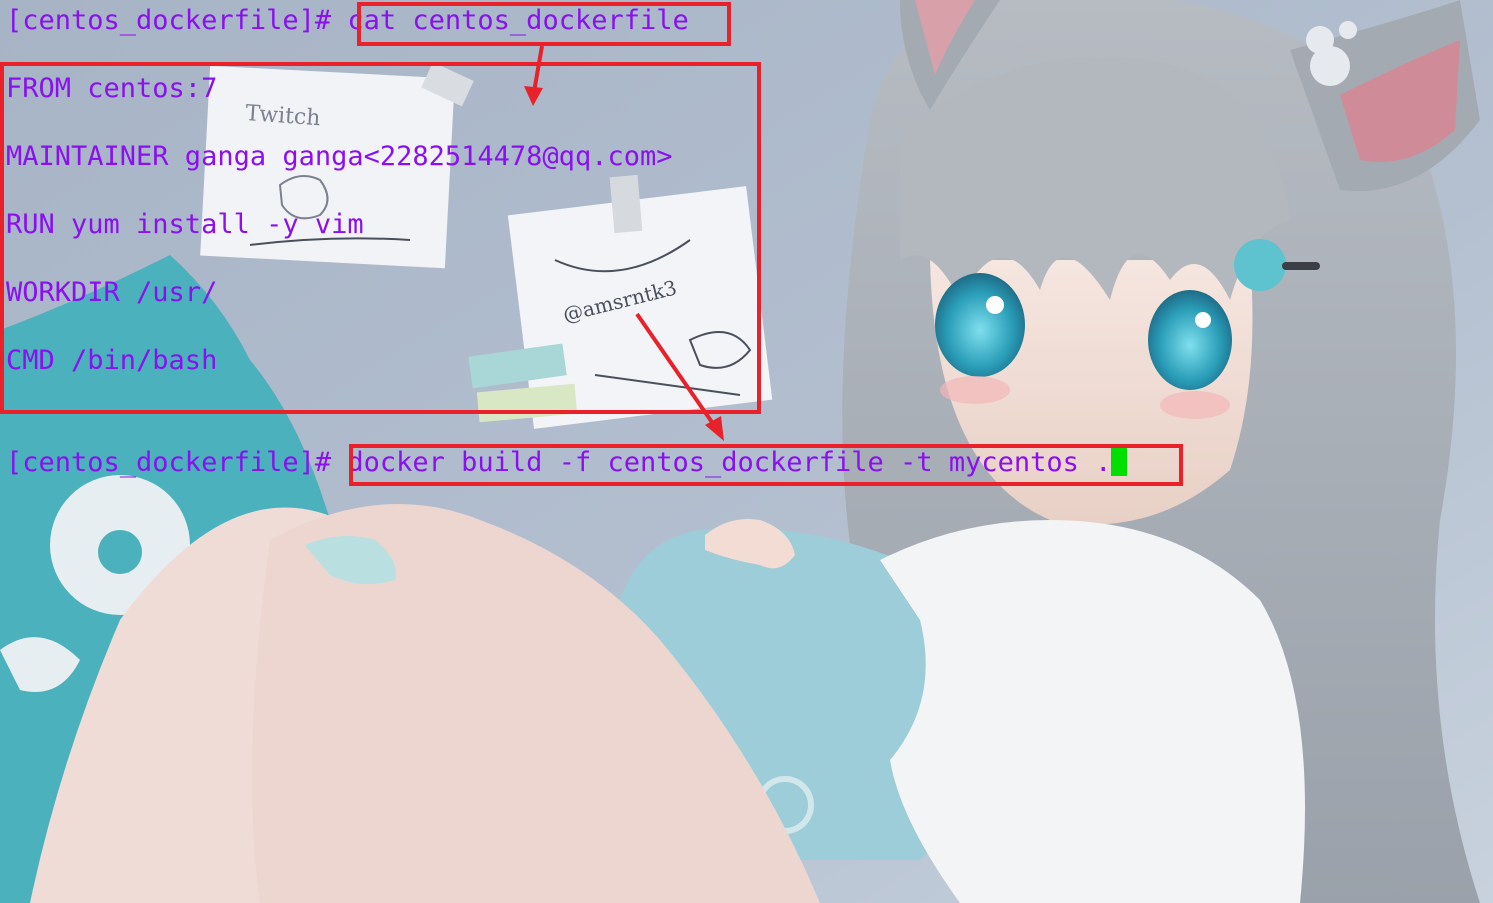 This screenshot has width=1493, height=903. I want to click on highlight-box-build-command, so click(766, 465).